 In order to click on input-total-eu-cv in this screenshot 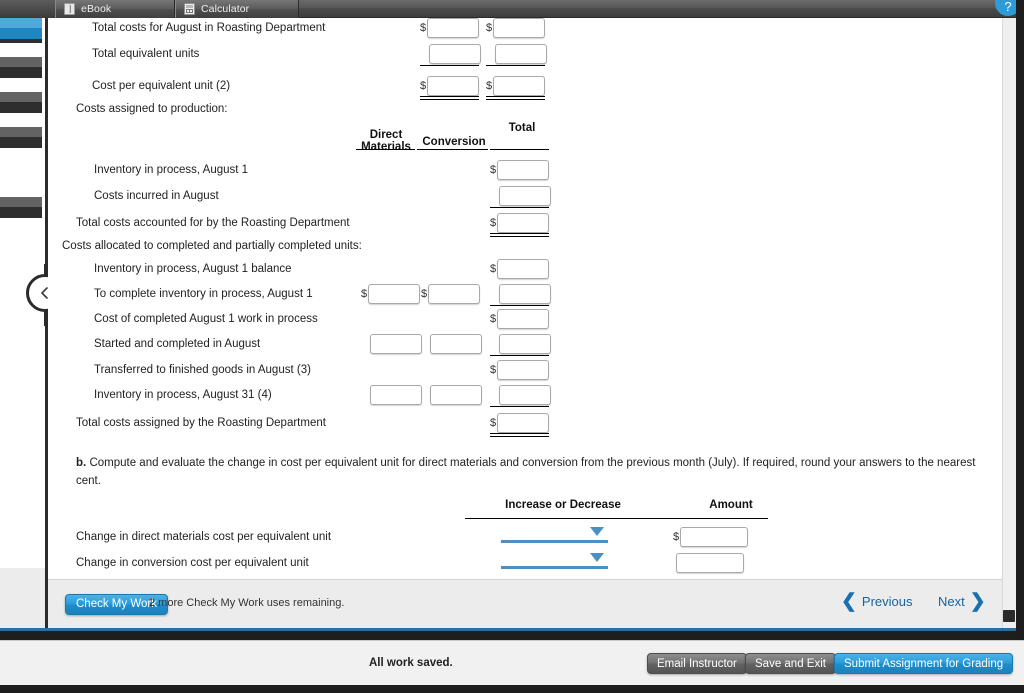, I will do `click(521, 54)`.